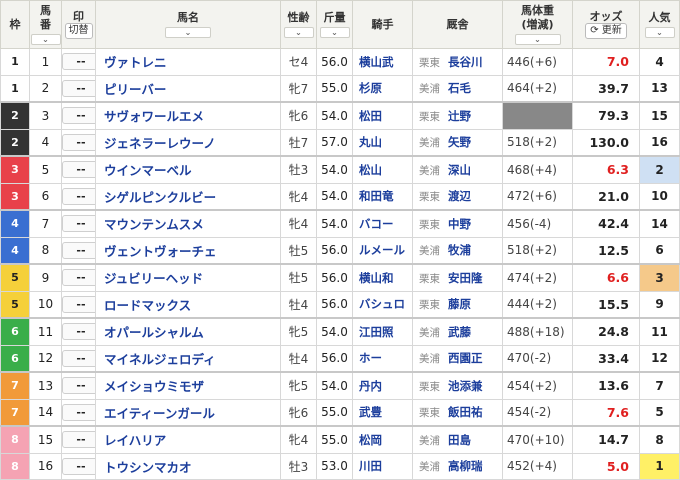  I want to click on trainer-link: 飯田祐, so click(465, 412).